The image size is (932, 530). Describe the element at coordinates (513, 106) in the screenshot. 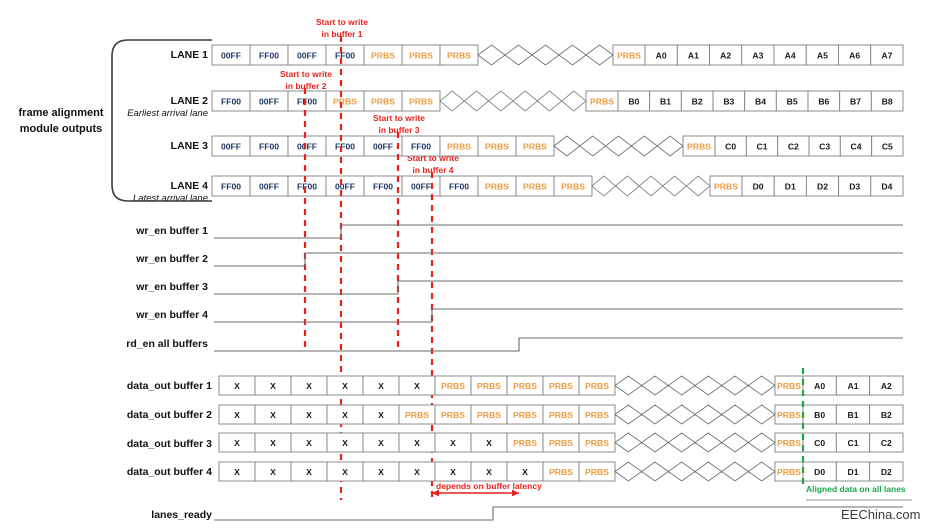

I see `lane-2-wave-bottom` at that location.